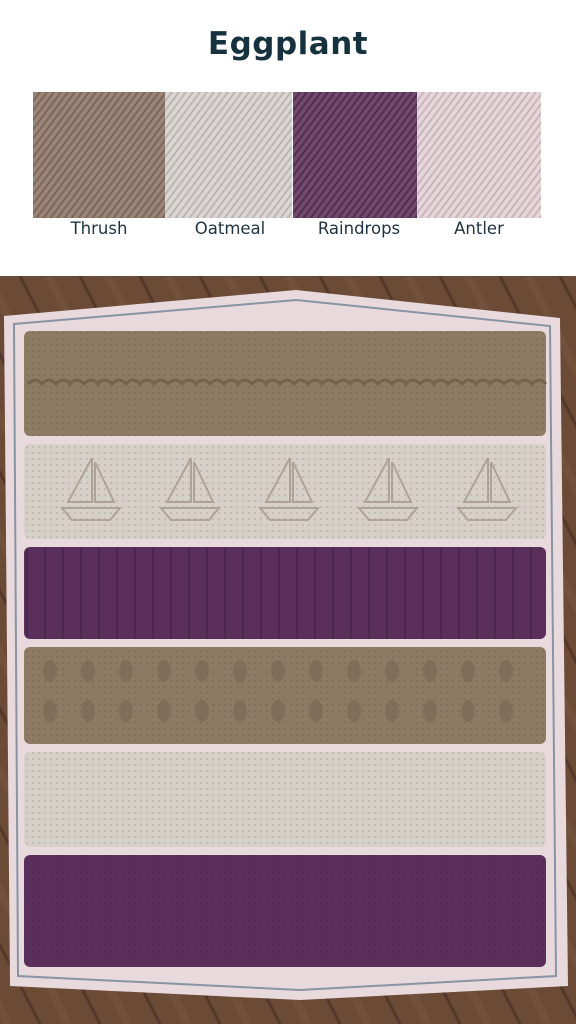 The image size is (576, 1024). I want to click on yarn-swatch-row, so click(287, 155).